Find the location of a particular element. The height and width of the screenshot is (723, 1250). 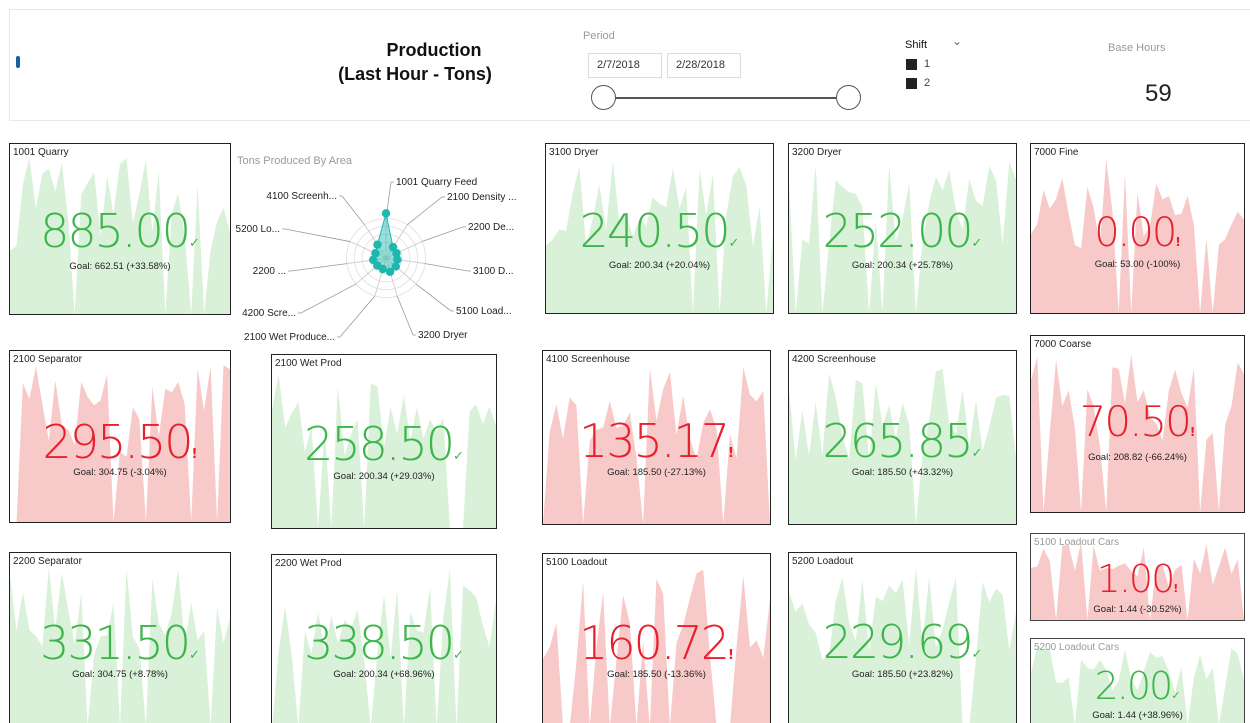

period-slider-start-handle is located at coordinates (603, 97).